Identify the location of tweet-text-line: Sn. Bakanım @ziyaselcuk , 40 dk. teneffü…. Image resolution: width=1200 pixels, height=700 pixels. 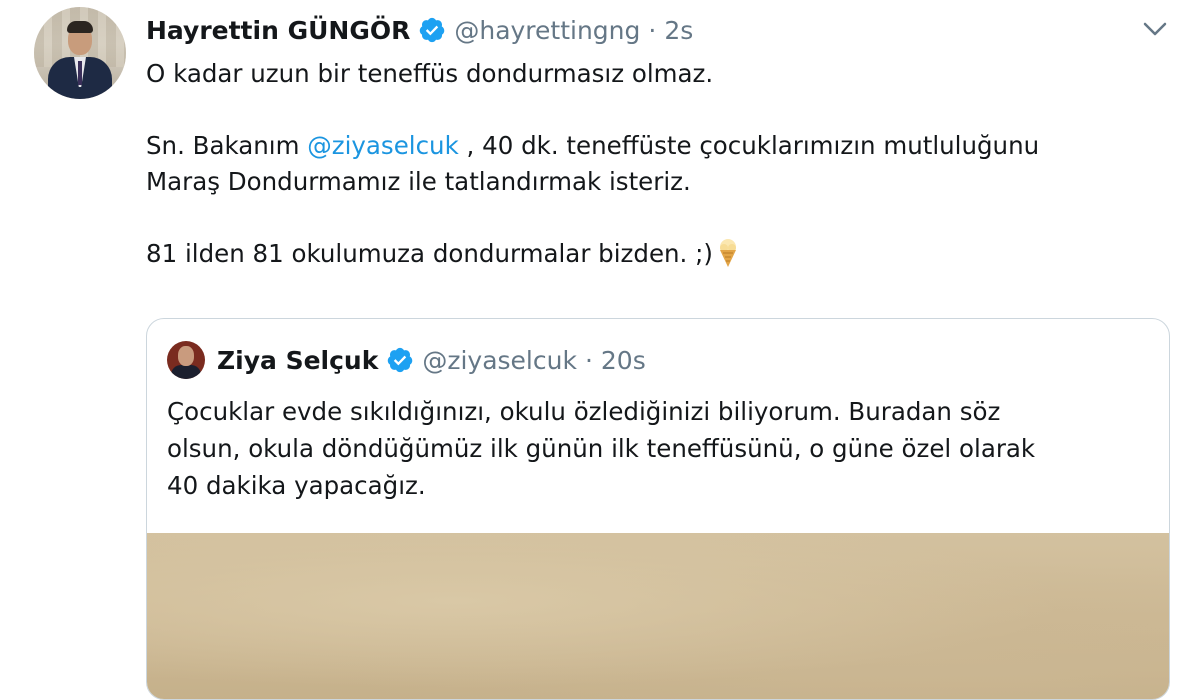
(661, 146).